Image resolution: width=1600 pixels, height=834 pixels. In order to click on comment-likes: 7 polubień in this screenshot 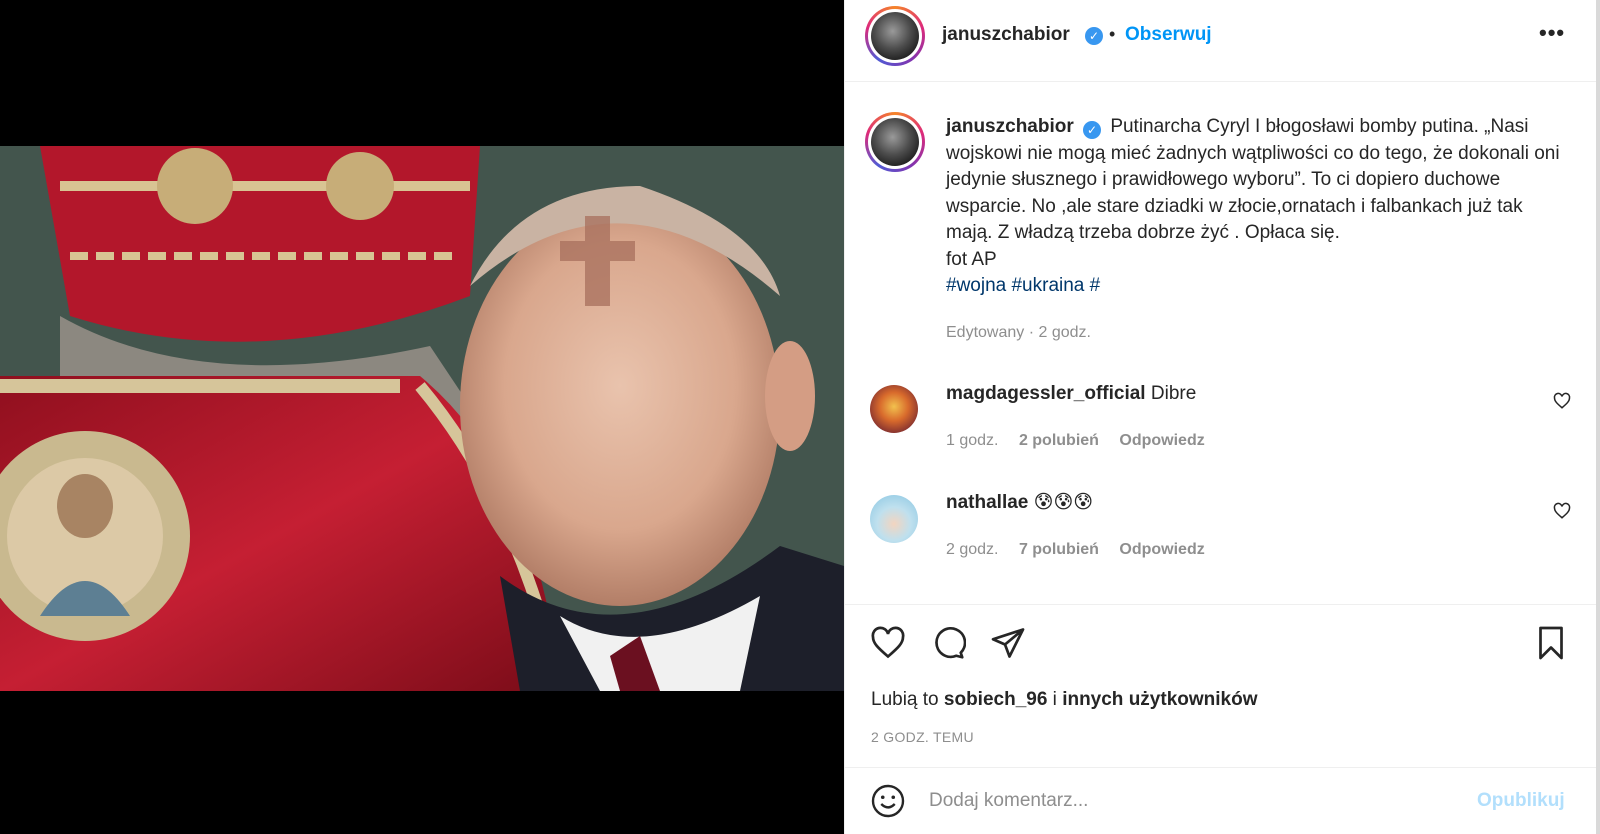, I will do `click(1059, 549)`.